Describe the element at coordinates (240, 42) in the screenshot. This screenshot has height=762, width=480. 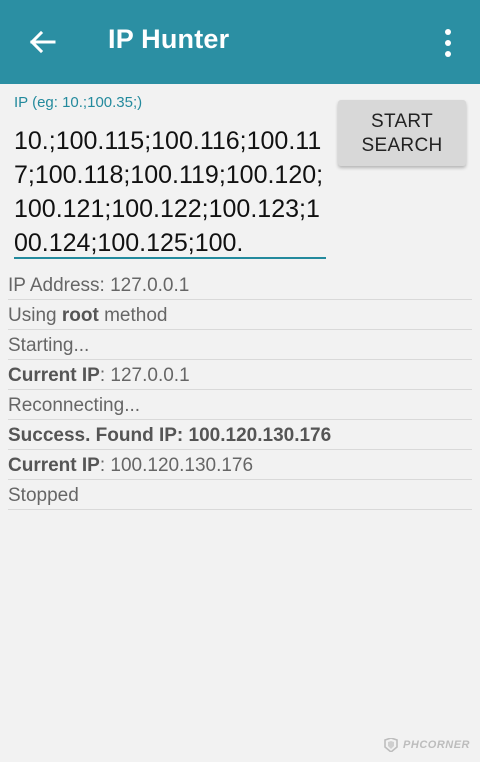
I see `app-bar: IP Hunter` at that location.